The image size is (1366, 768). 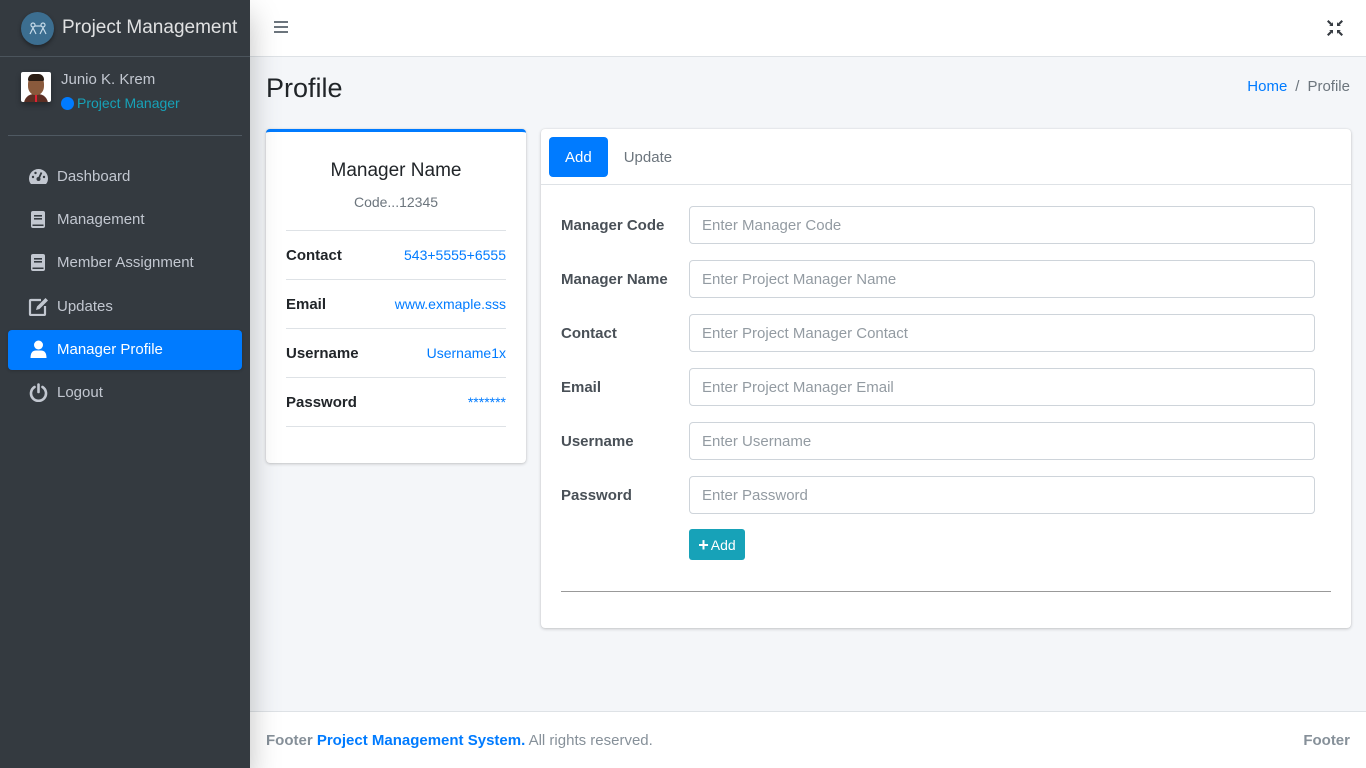 What do you see at coordinates (396, 353) in the screenshot?
I see `profile-row-username: Username Username1x` at bounding box center [396, 353].